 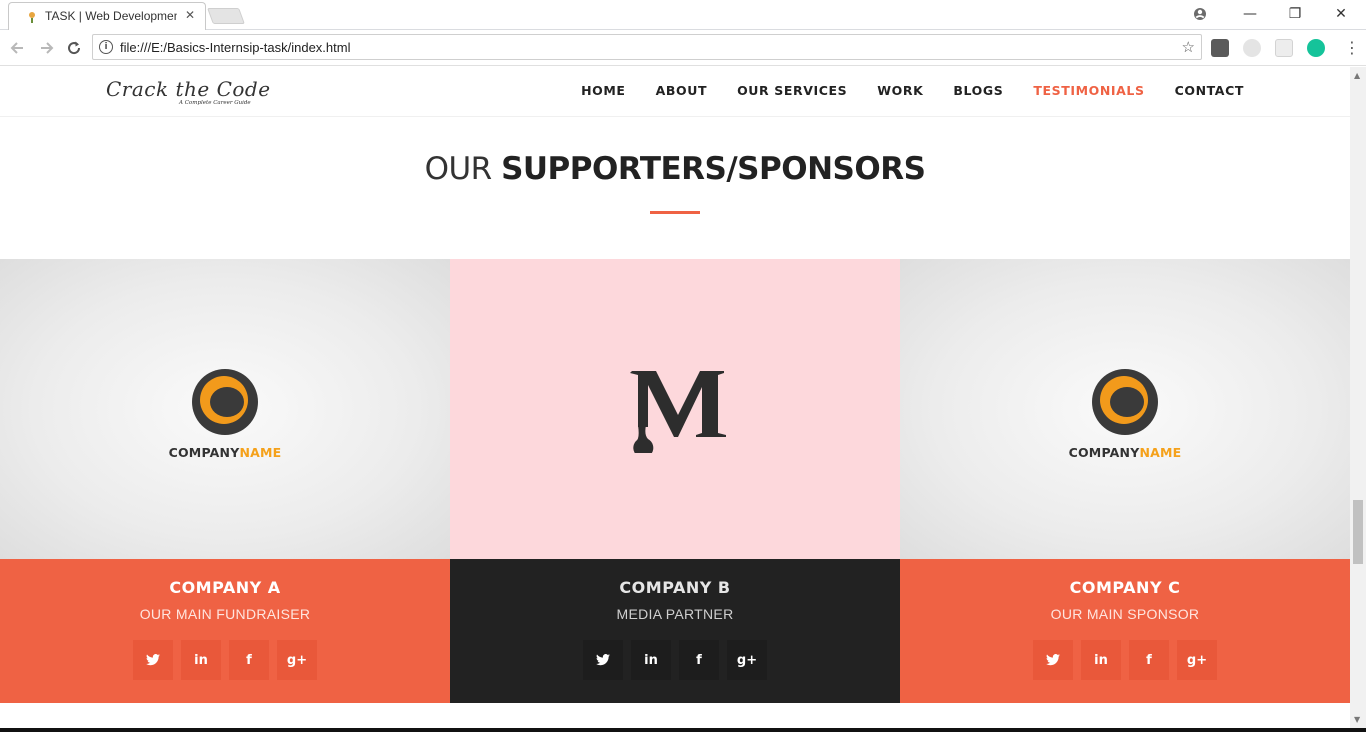 I want to click on sponsor-role: MEDIA PARTNER, so click(x=675, y=614).